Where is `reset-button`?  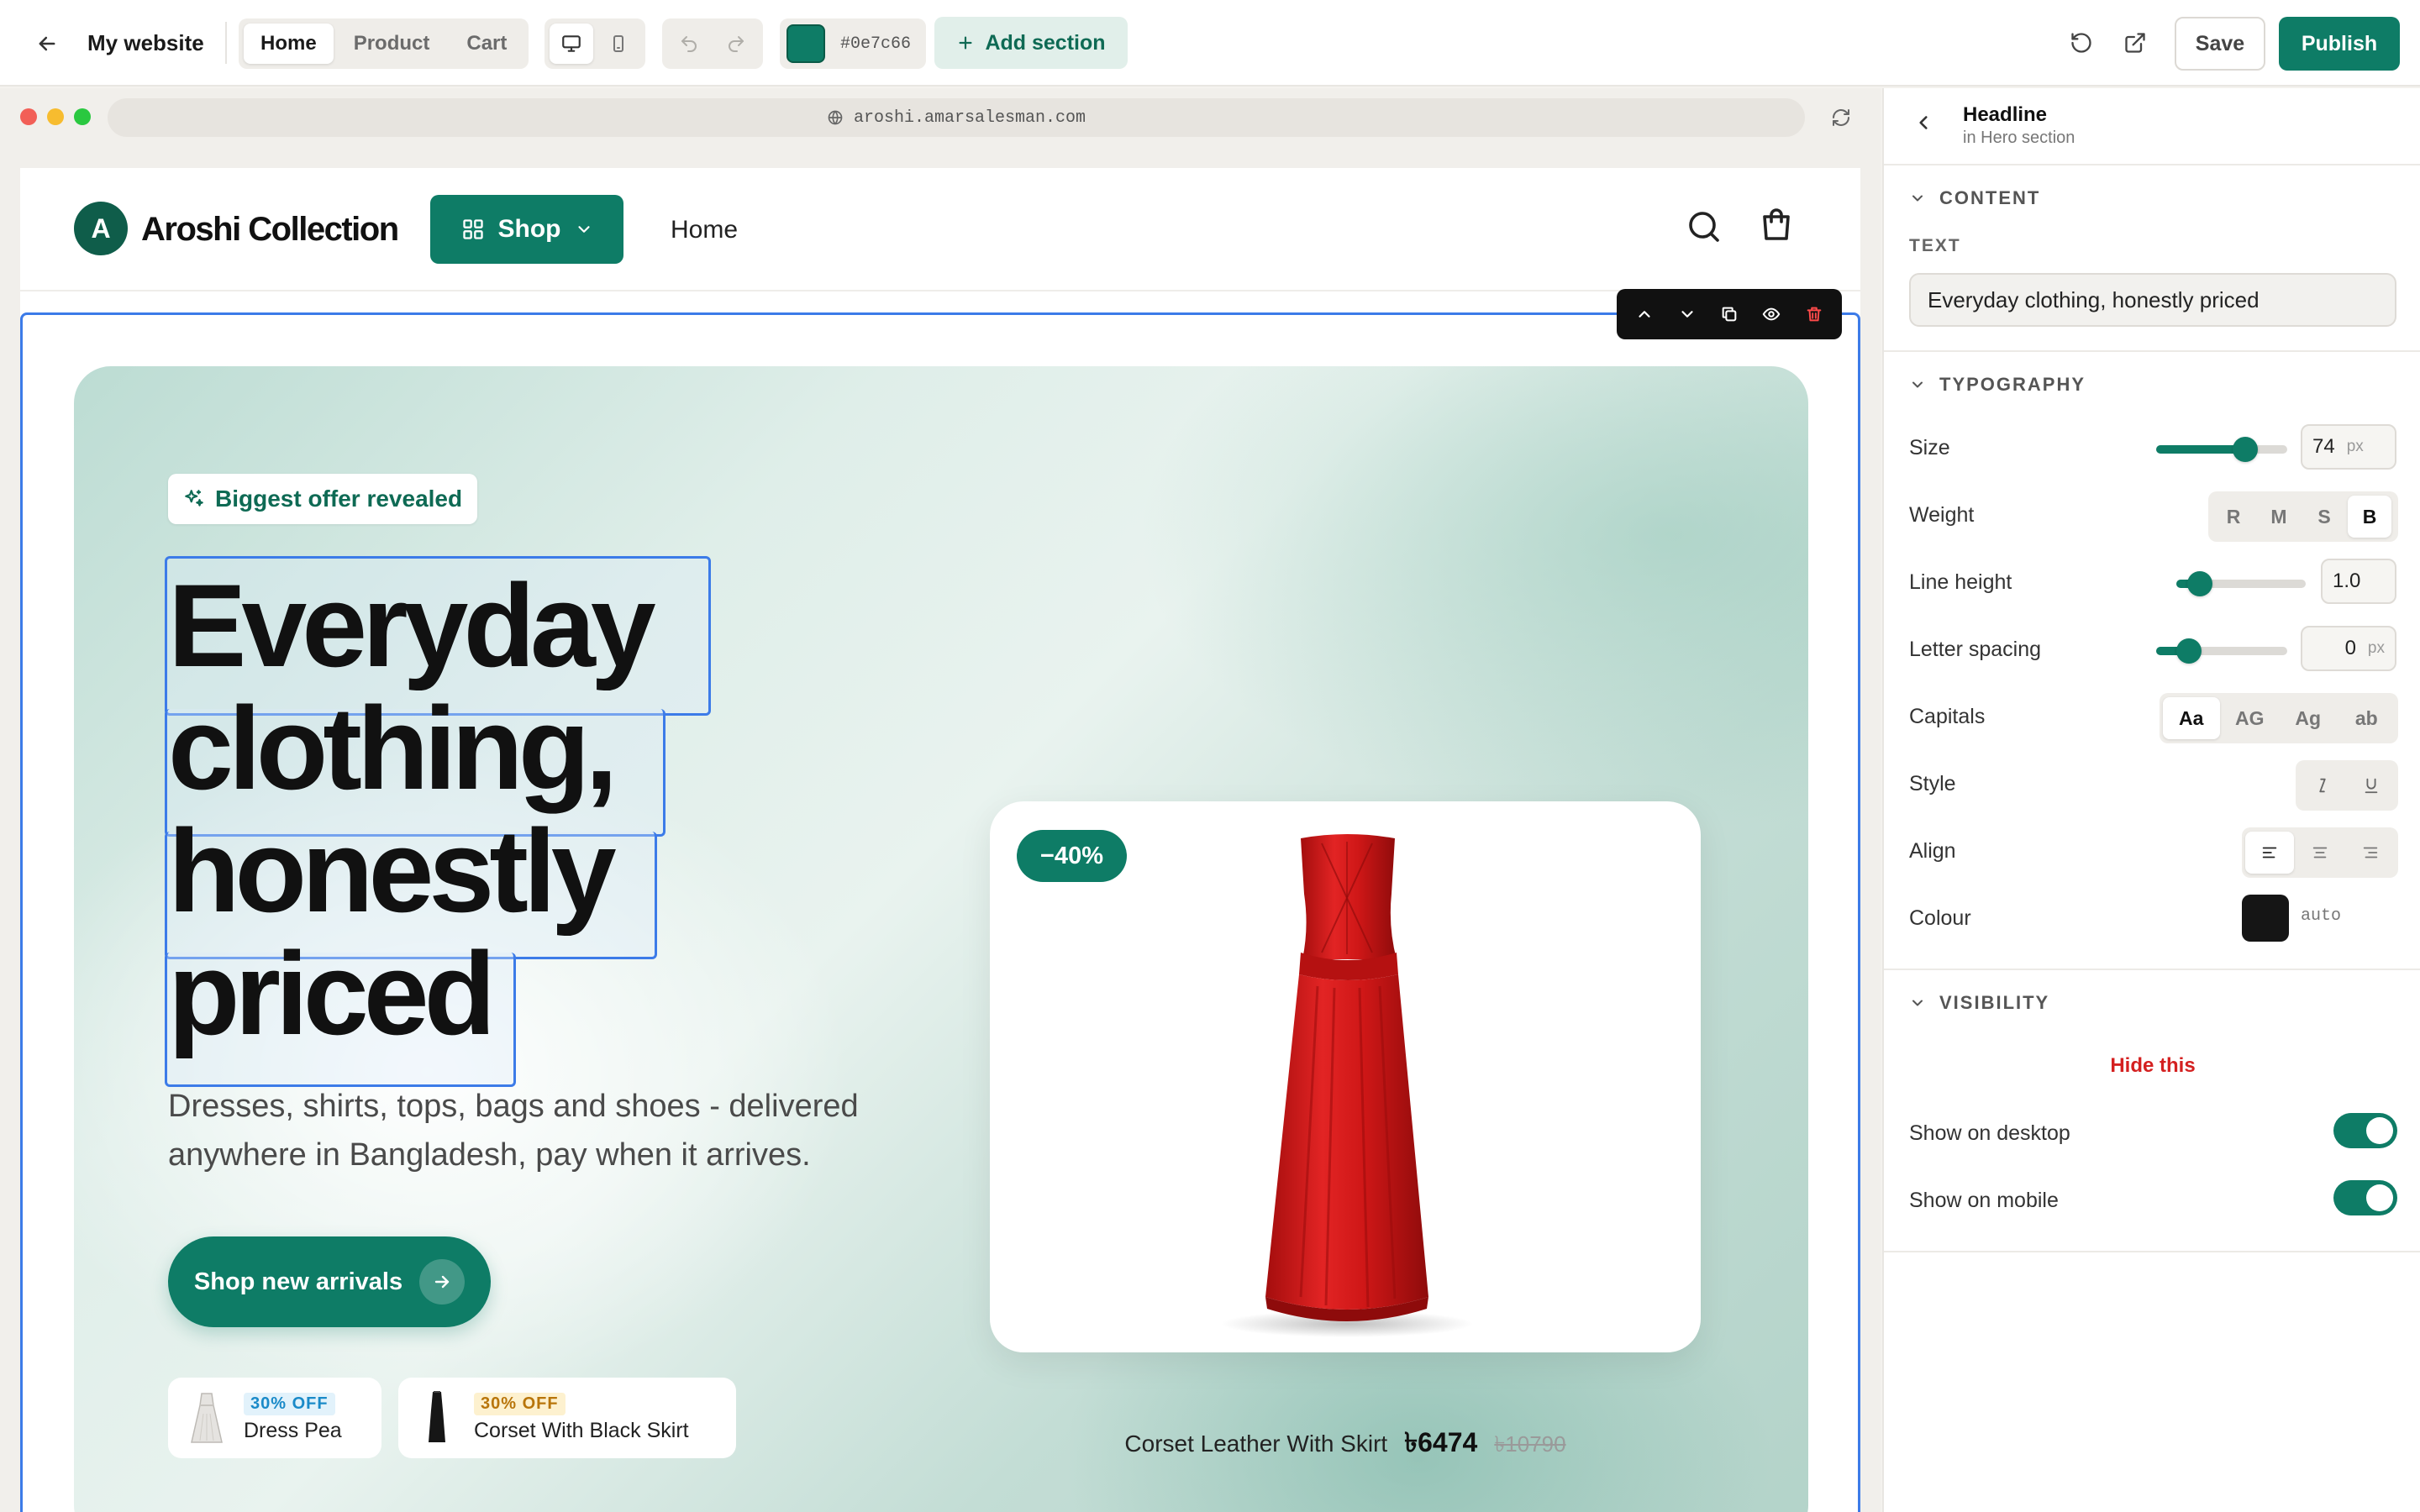 reset-button is located at coordinates (2081, 43).